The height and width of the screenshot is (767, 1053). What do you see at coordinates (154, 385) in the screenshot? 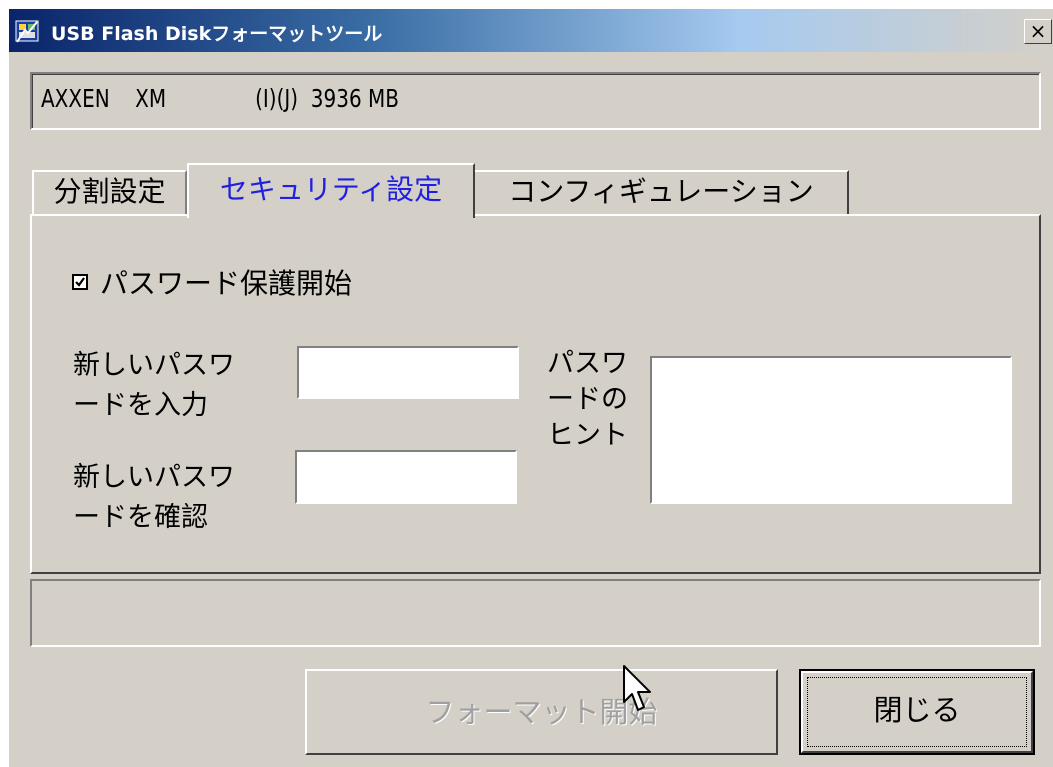
I see `new-password-label: 新しいパスワ ードを入力` at bounding box center [154, 385].